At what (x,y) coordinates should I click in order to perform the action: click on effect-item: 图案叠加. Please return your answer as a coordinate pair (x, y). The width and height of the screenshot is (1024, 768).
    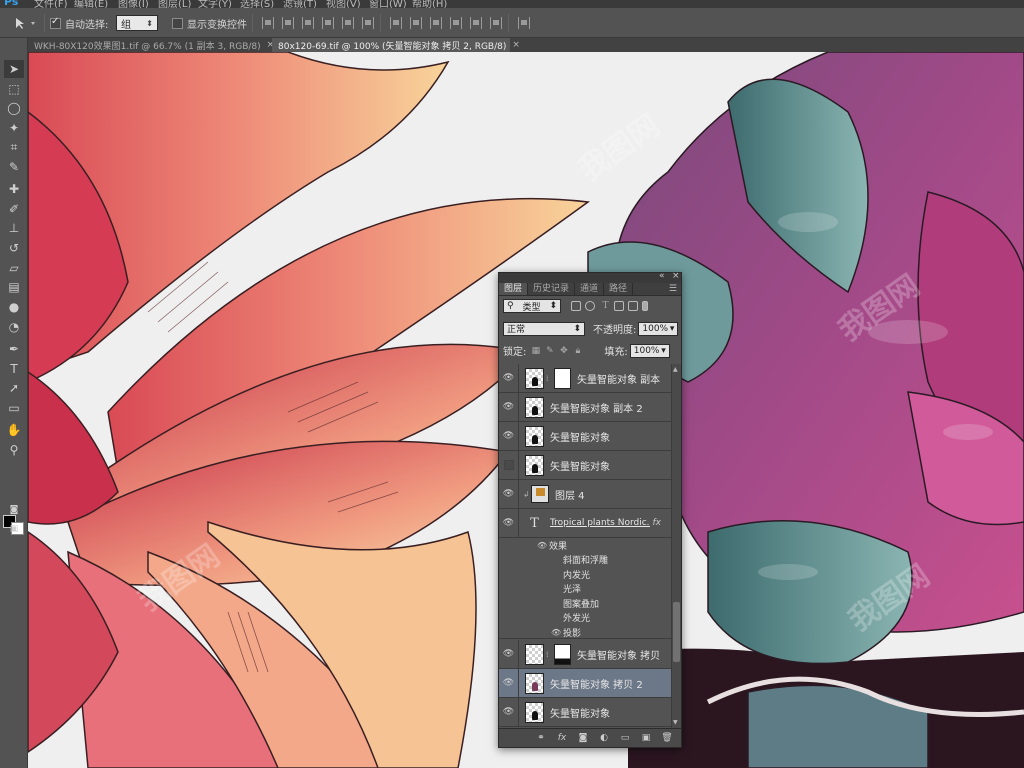
    Looking at the image, I should click on (585, 603).